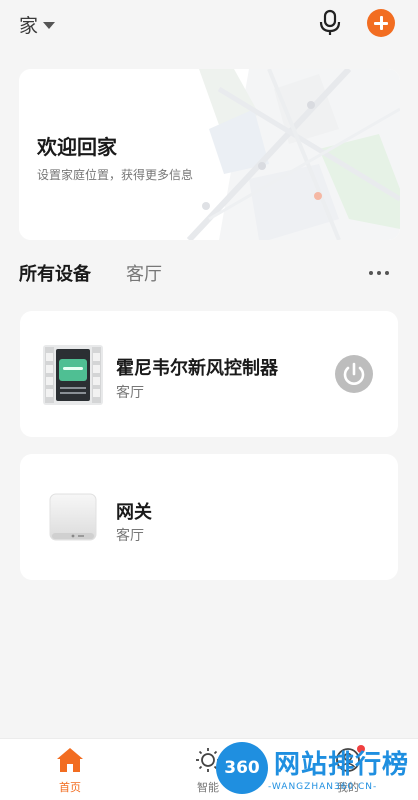  What do you see at coordinates (197, 368) in the screenshot?
I see `device-name: 霍尼韦尔新风控制器` at bounding box center [197, 368].